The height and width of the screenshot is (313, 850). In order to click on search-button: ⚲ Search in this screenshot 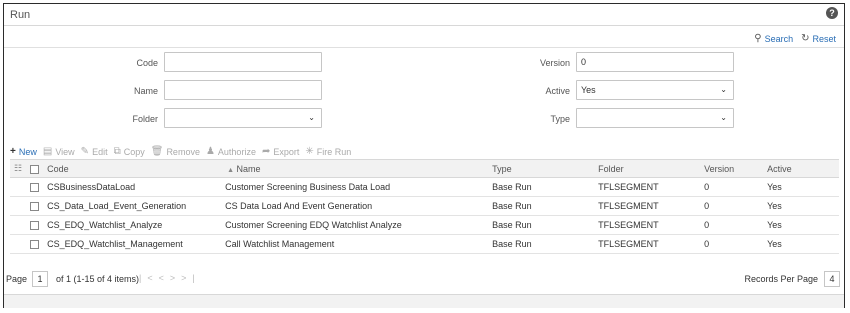, I will do `click(773, 38)`.